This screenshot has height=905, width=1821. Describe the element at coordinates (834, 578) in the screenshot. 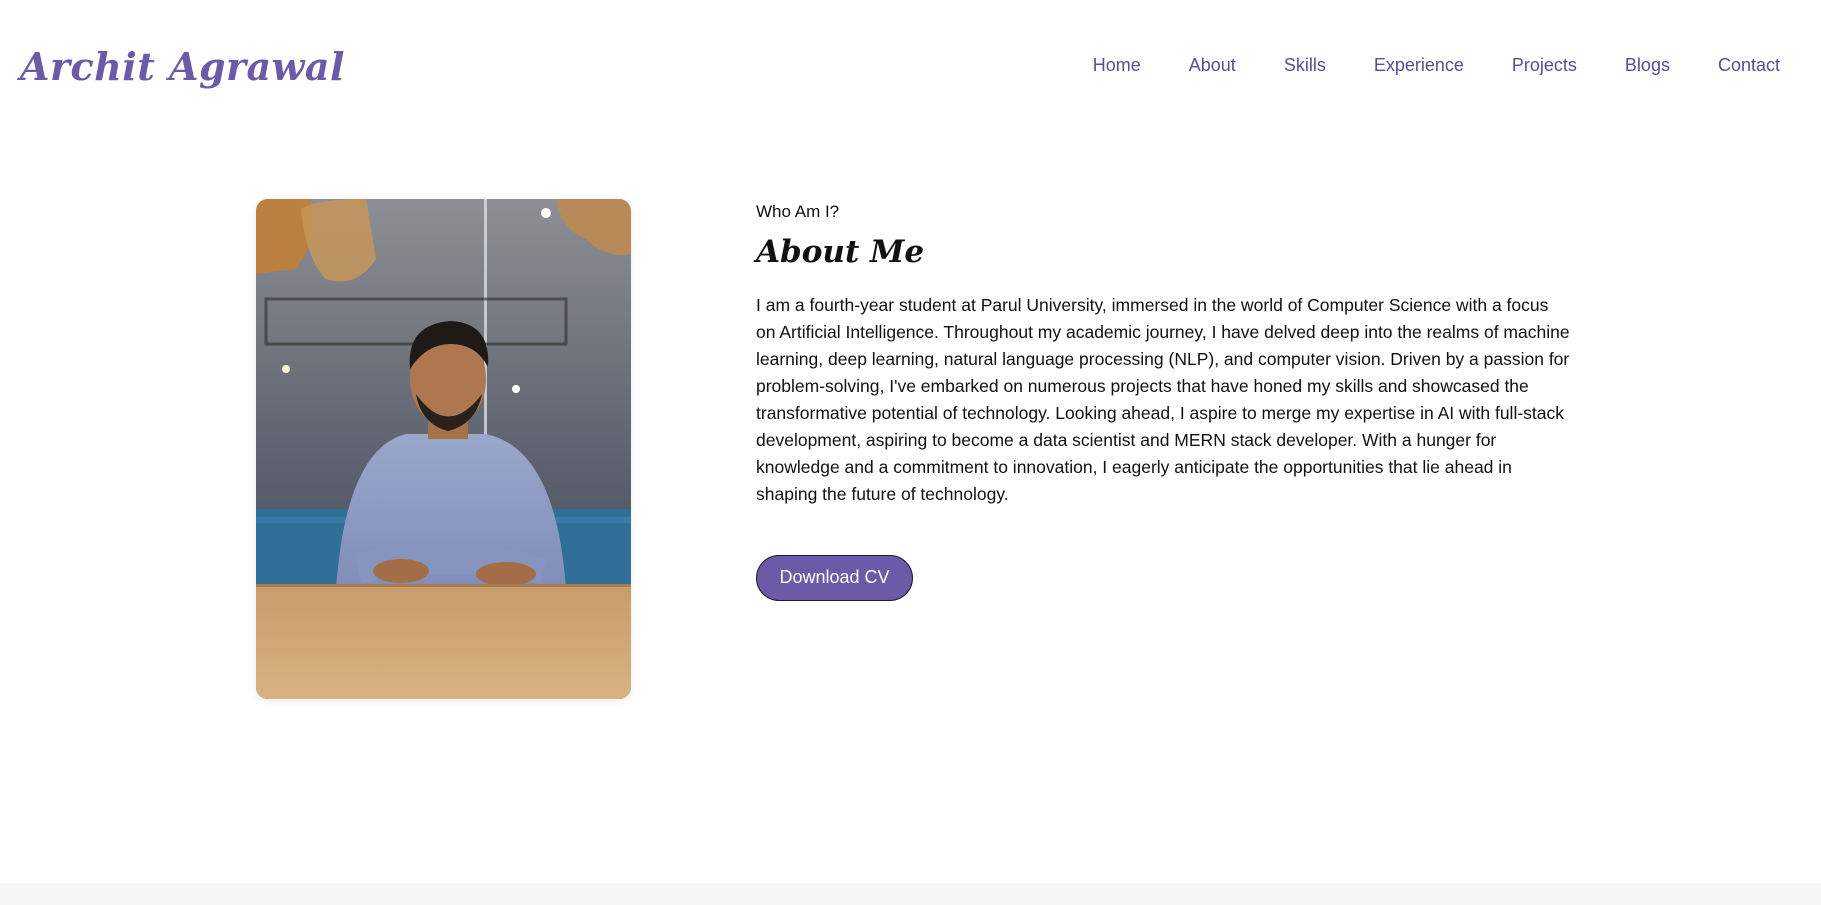

I see `download-cv-button: Download CV` at that location.